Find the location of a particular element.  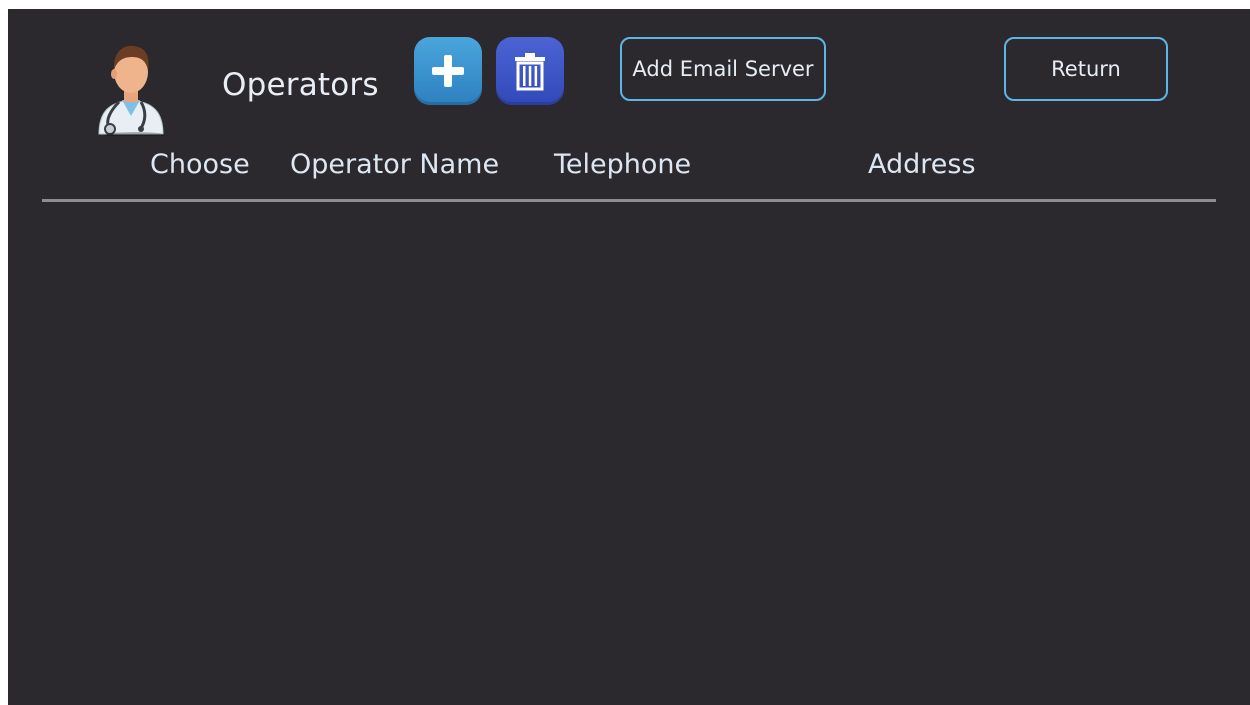

header-divider is located at coordinates (629, 200).